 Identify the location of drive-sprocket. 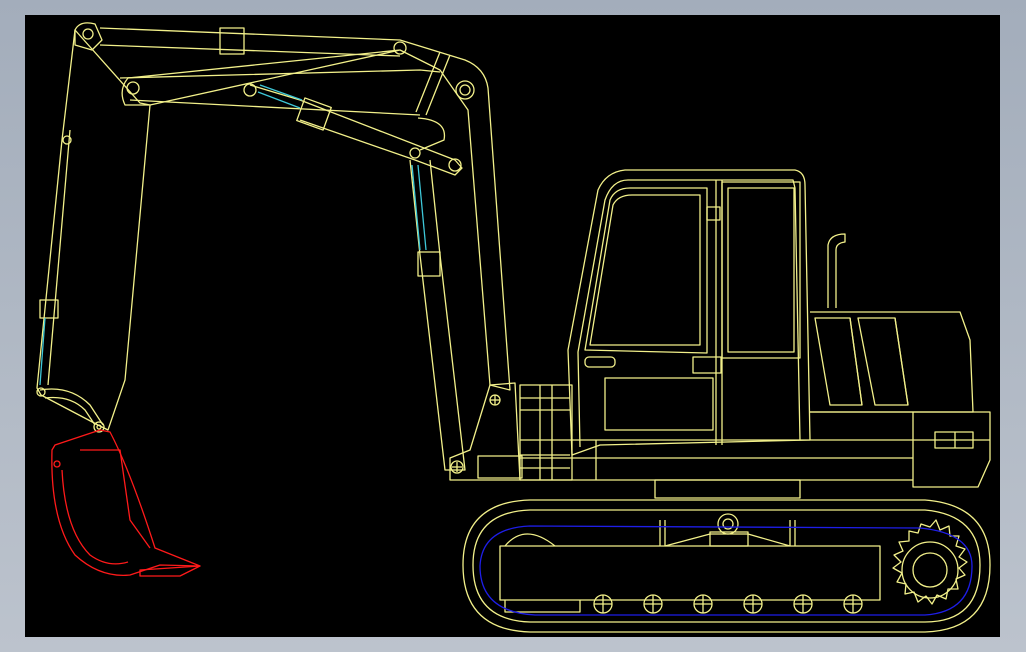
(930, 562).